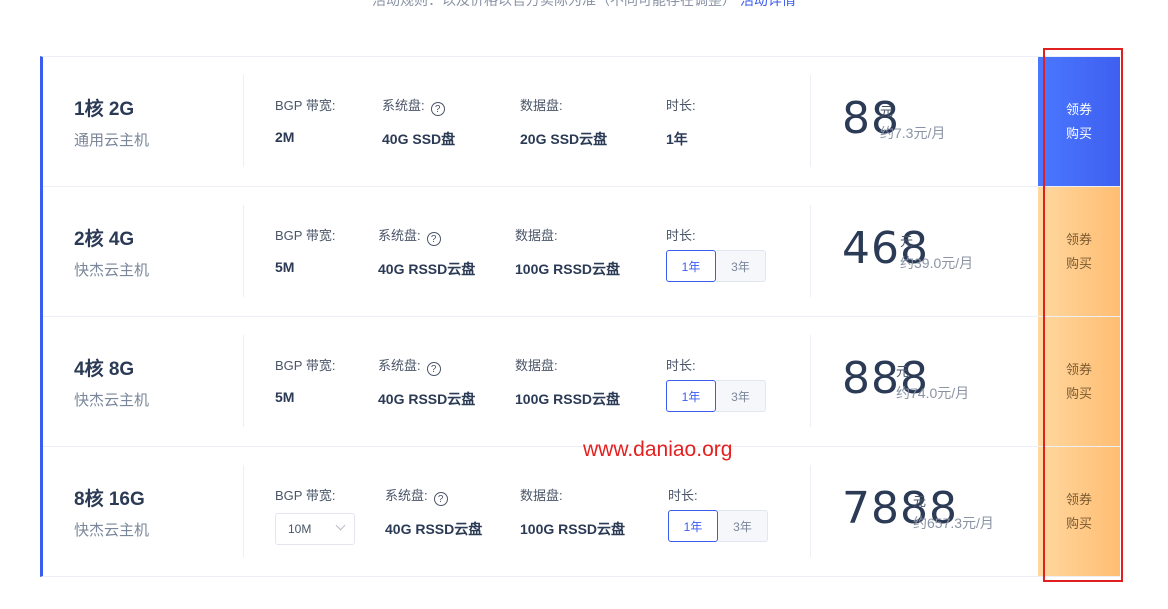 The height and width of the screenshot is (609, 1168). Describe the element at coordinates (104, 239) in the screenshot. I see `plan-name: 2核 4G` at that location.